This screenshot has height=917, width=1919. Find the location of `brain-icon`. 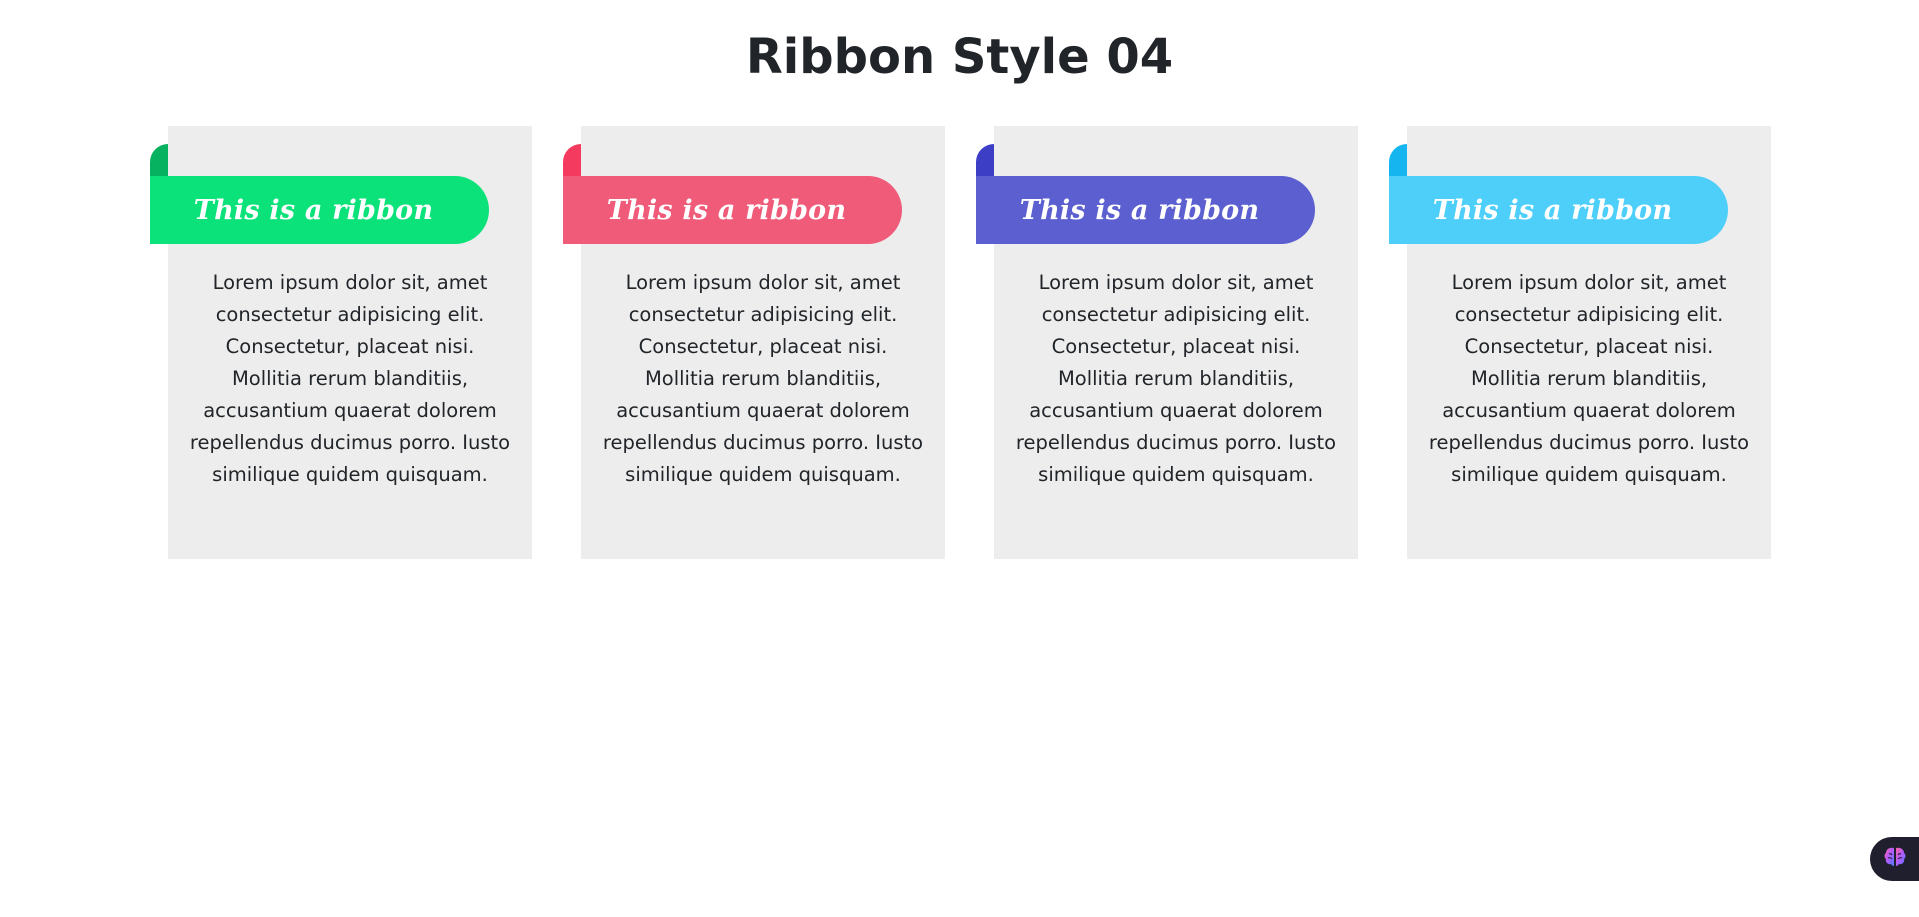

brain-icon is located at coordinates (1895, 859).